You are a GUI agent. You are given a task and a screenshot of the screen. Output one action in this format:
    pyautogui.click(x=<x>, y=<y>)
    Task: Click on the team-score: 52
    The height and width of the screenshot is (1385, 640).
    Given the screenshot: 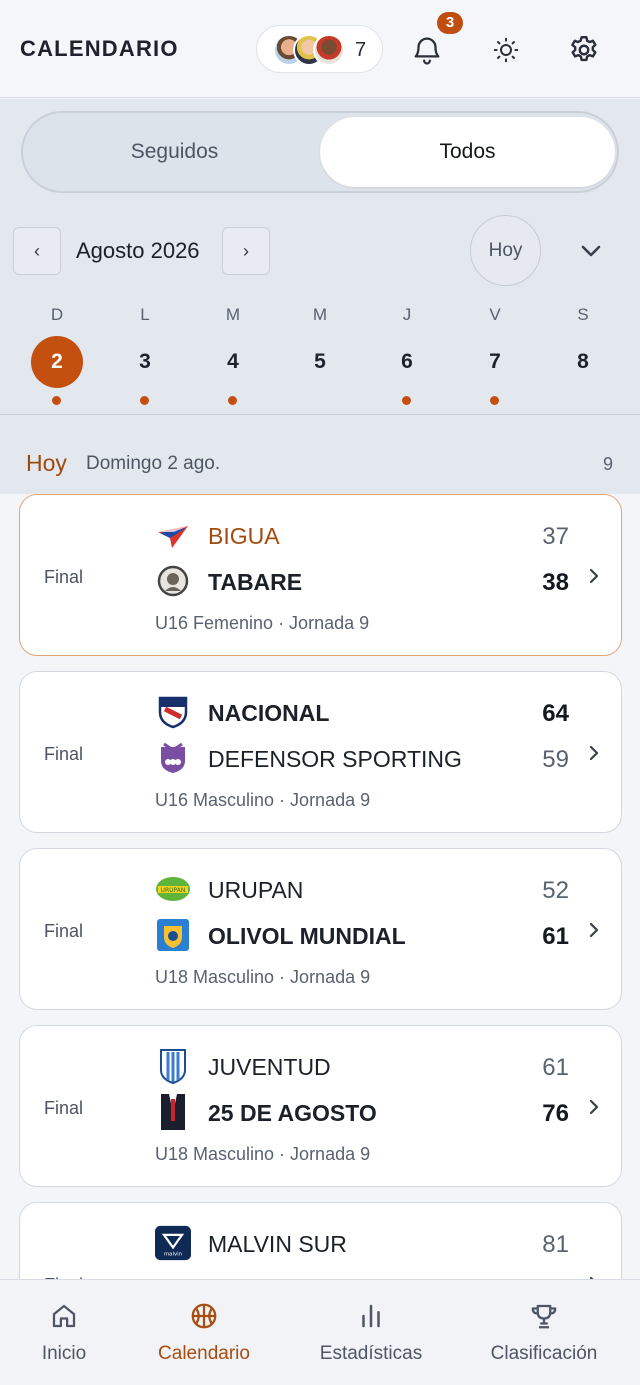 What is the action you would take?
    pyautogui.click(x=555, y=890)
    